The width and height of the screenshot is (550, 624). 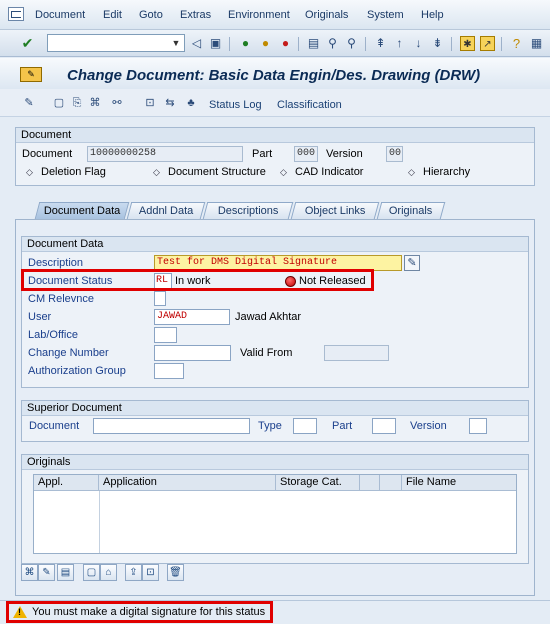 I want to click on first-page-icon: ⇞, so click(x=380, y=43).